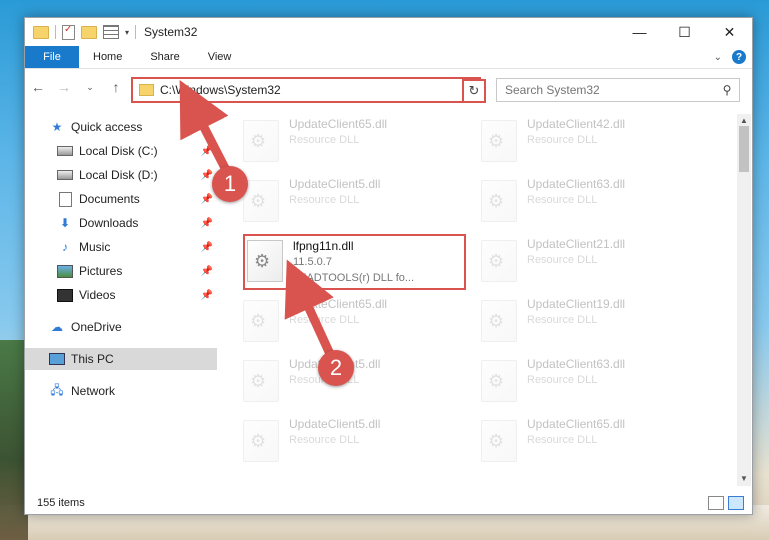 This screenshot has height=540, width=769. Describe the element at coordinates (230, 184) in the screenshot. I see `step-badge-1: 1` at that location.